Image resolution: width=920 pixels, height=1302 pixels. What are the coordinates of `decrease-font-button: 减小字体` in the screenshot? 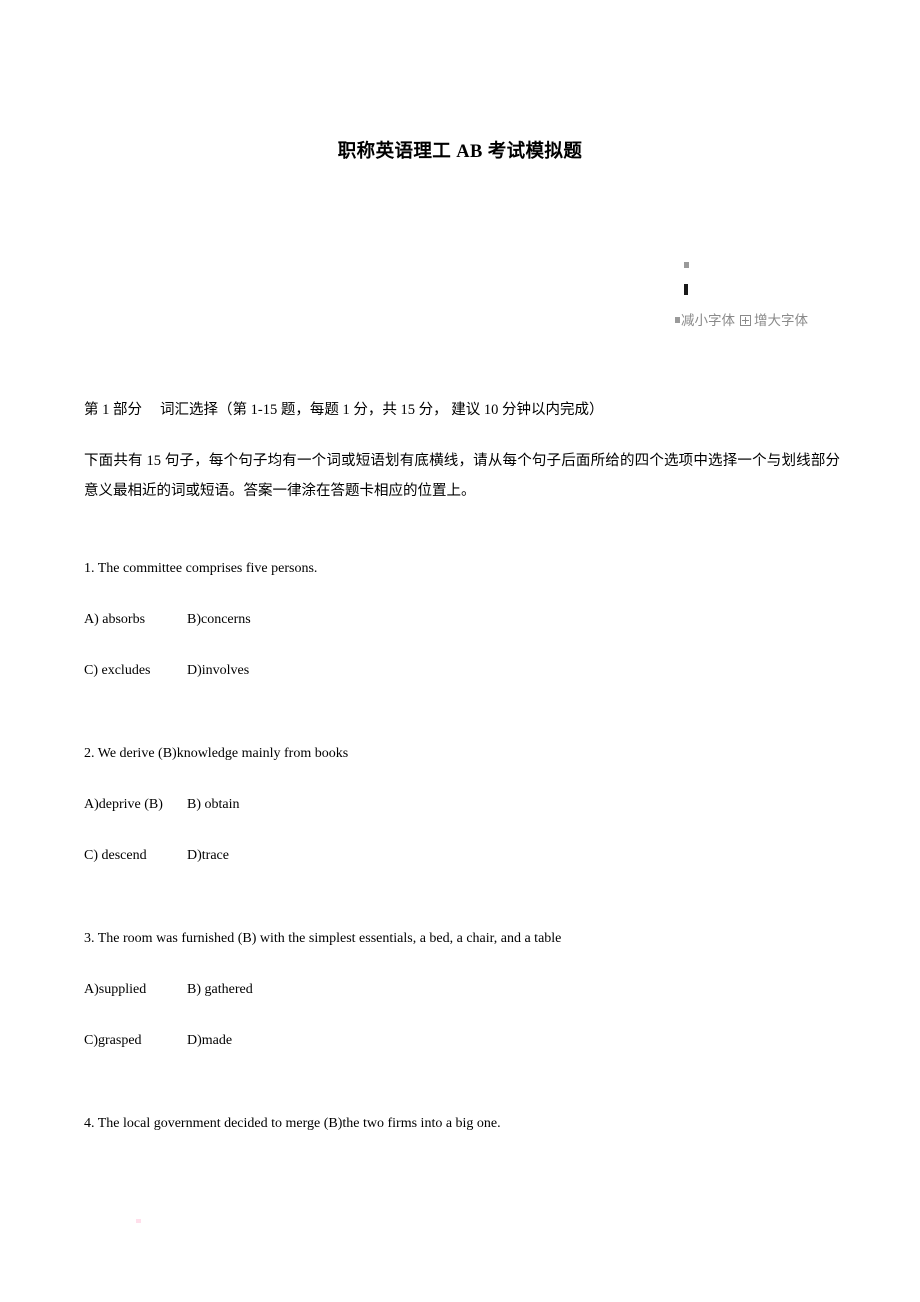 It's located at (708, 320).